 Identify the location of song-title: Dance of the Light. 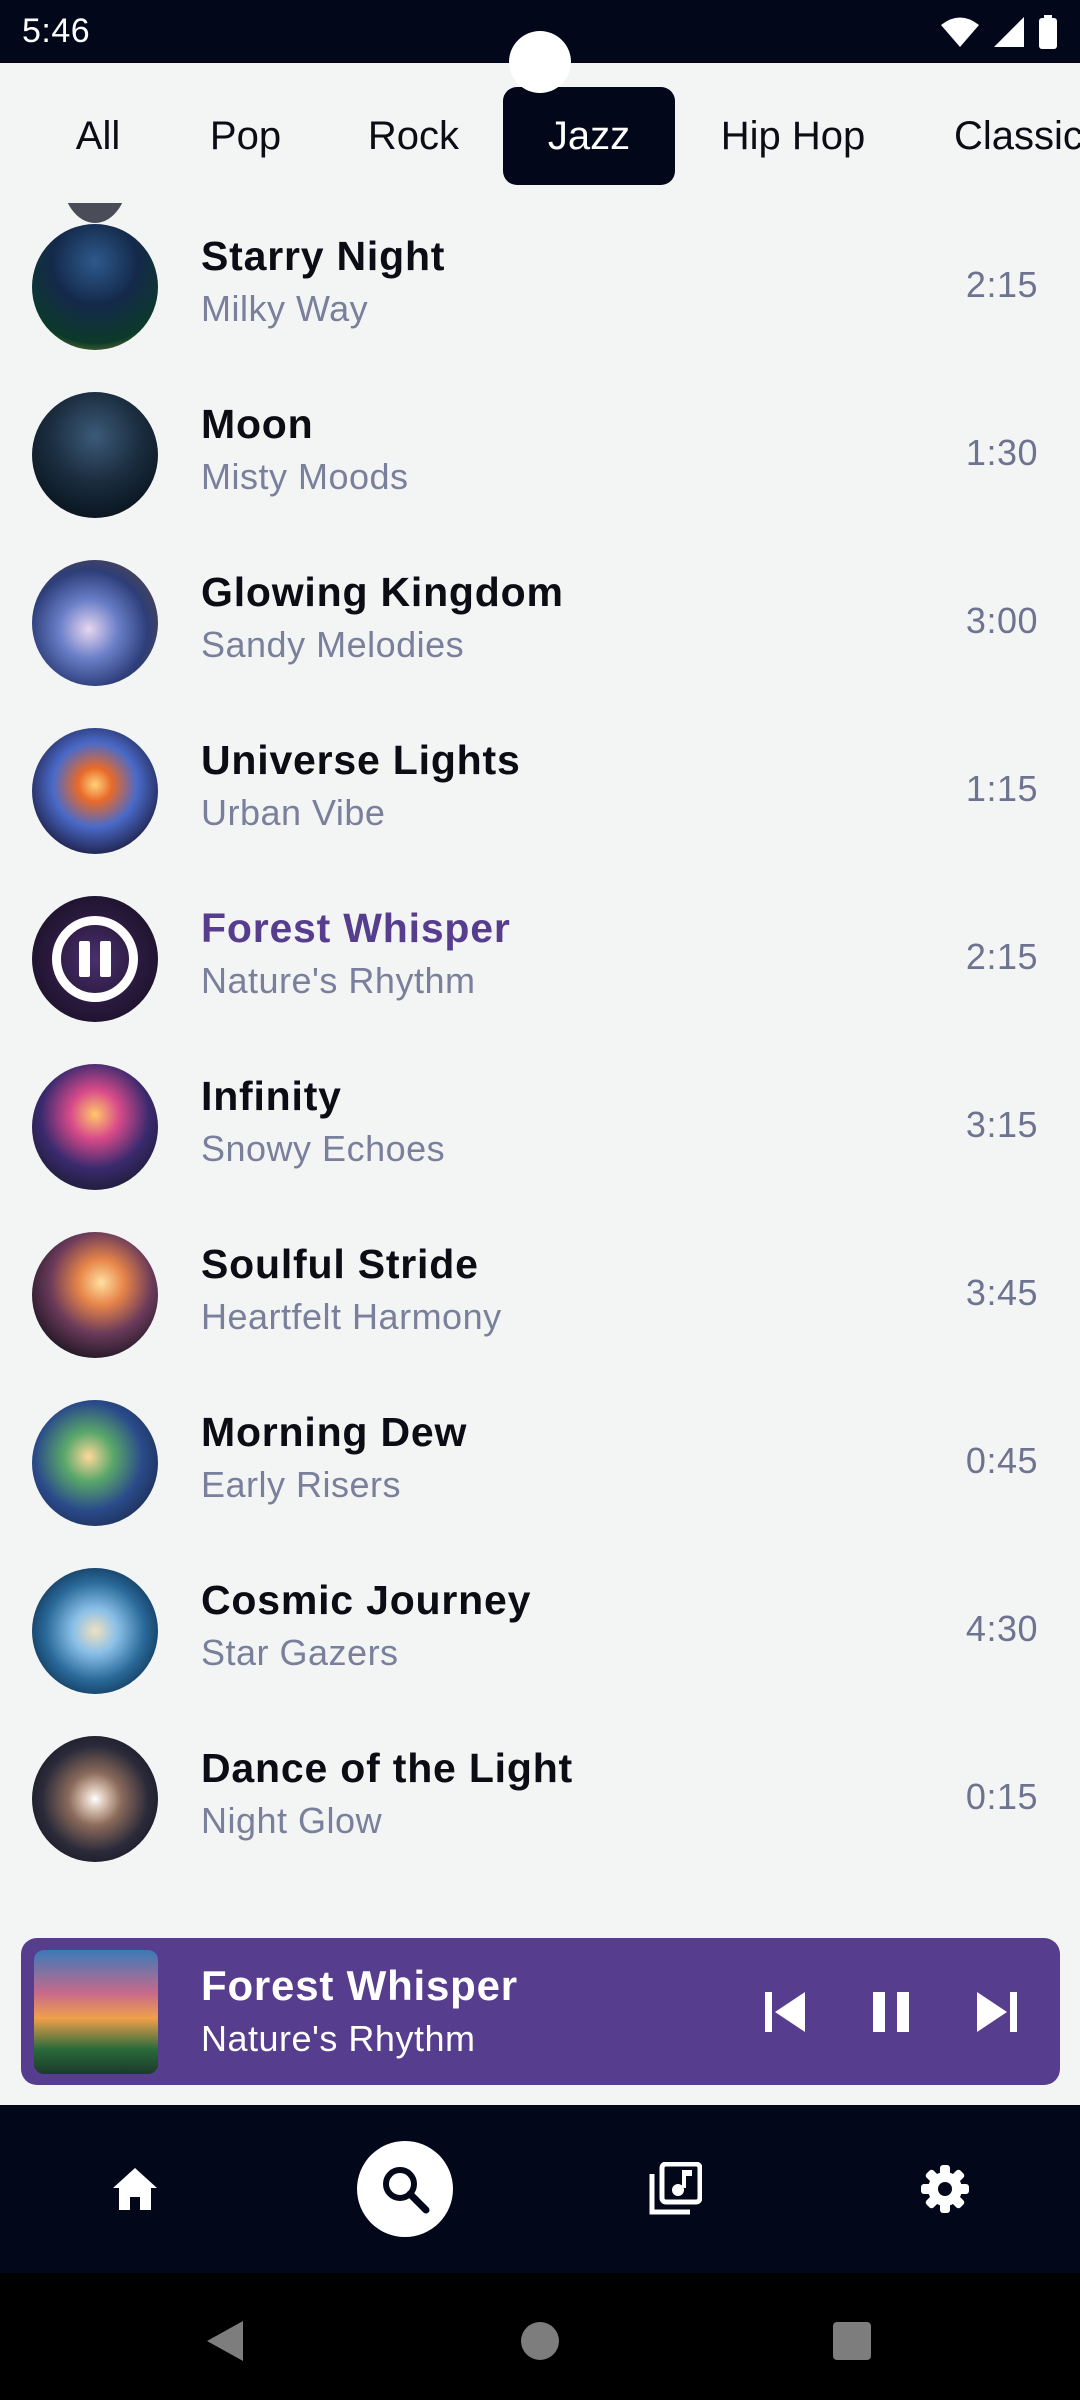
(387, 1768).